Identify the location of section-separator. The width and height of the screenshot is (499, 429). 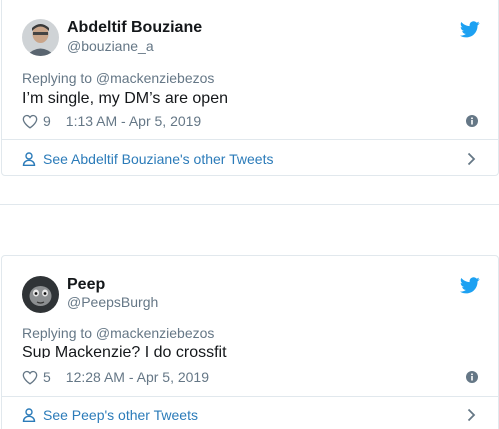
(249, 204).